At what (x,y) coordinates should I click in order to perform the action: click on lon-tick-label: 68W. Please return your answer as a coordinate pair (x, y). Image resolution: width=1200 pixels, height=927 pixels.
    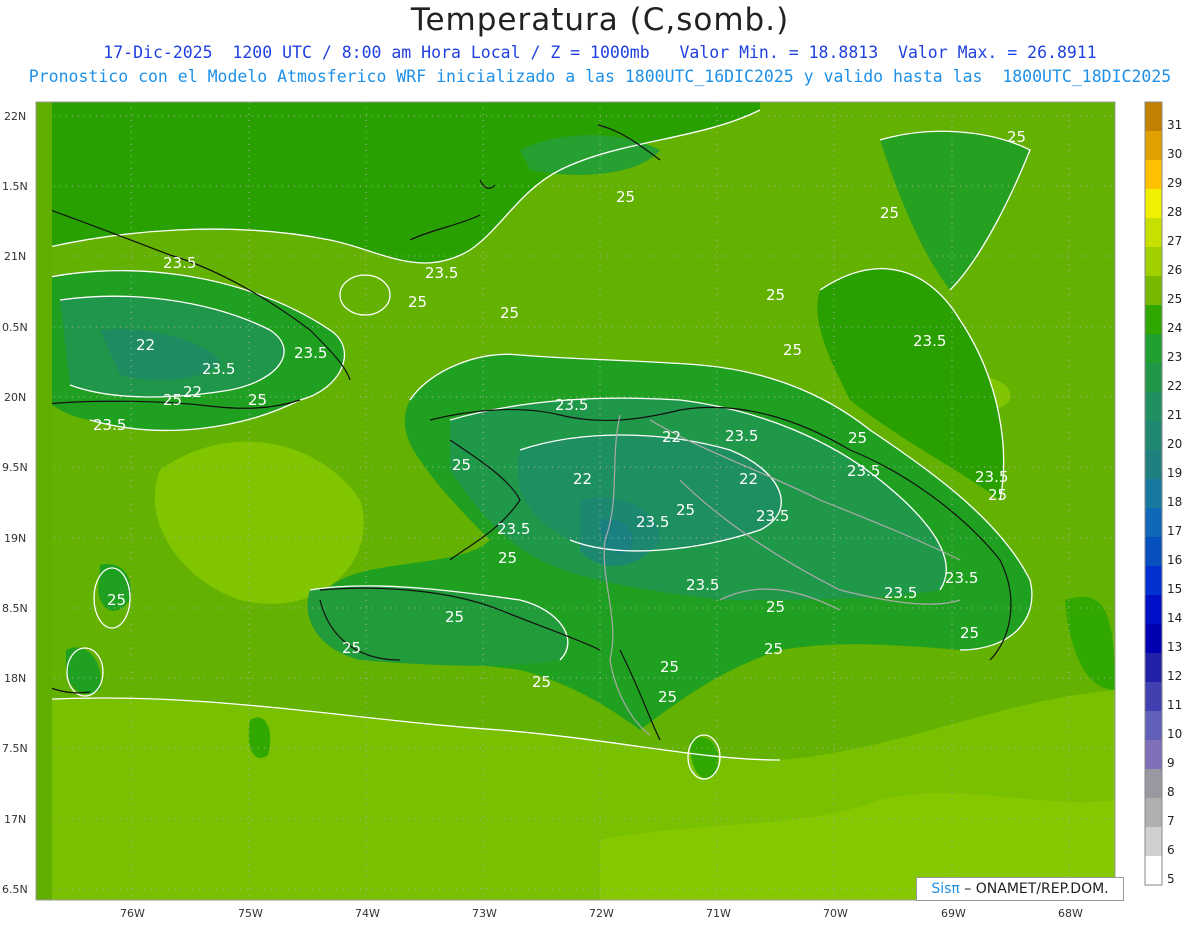
    Looking at the image, I should click on (1070, 913).